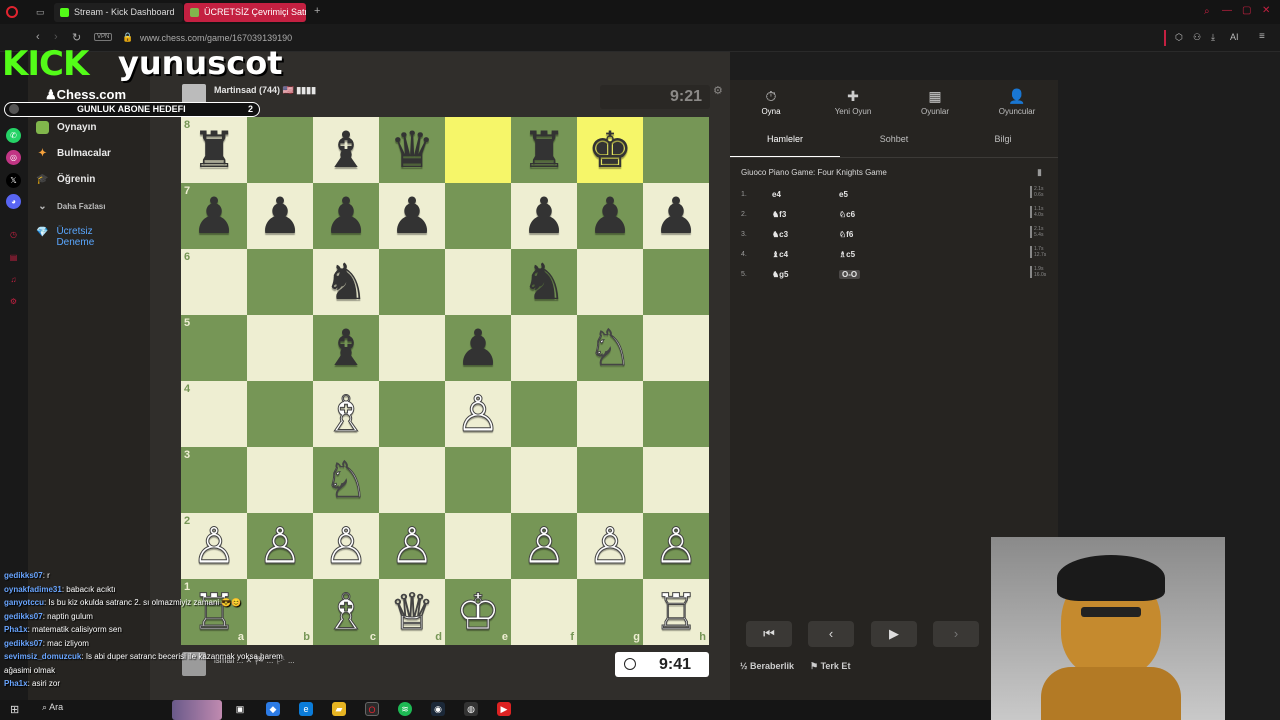  I want to click on square-g4, so click(610, 414).